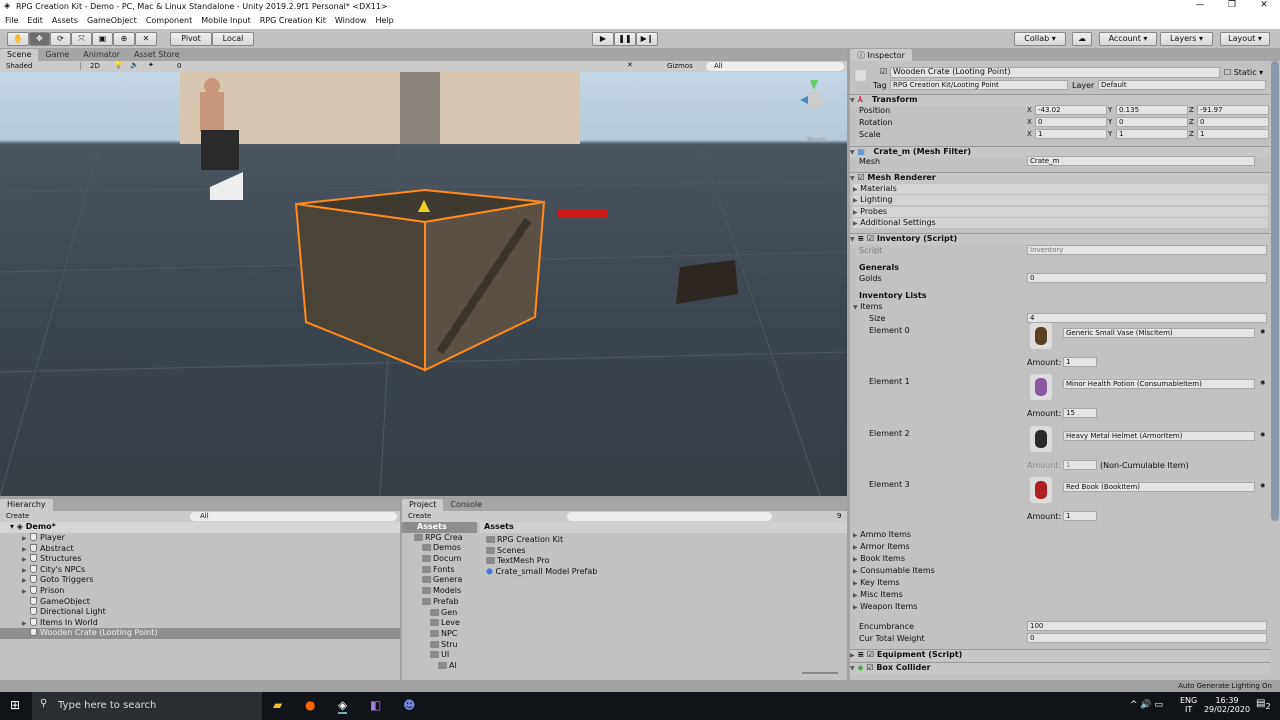 Image resolution: width=1280 pixels, height=720 pixels. What do you see at coordinates (134, 65) in the screenshot?
I see `audio-toggle-icon: 🔈` at bounding box center [134, 65].